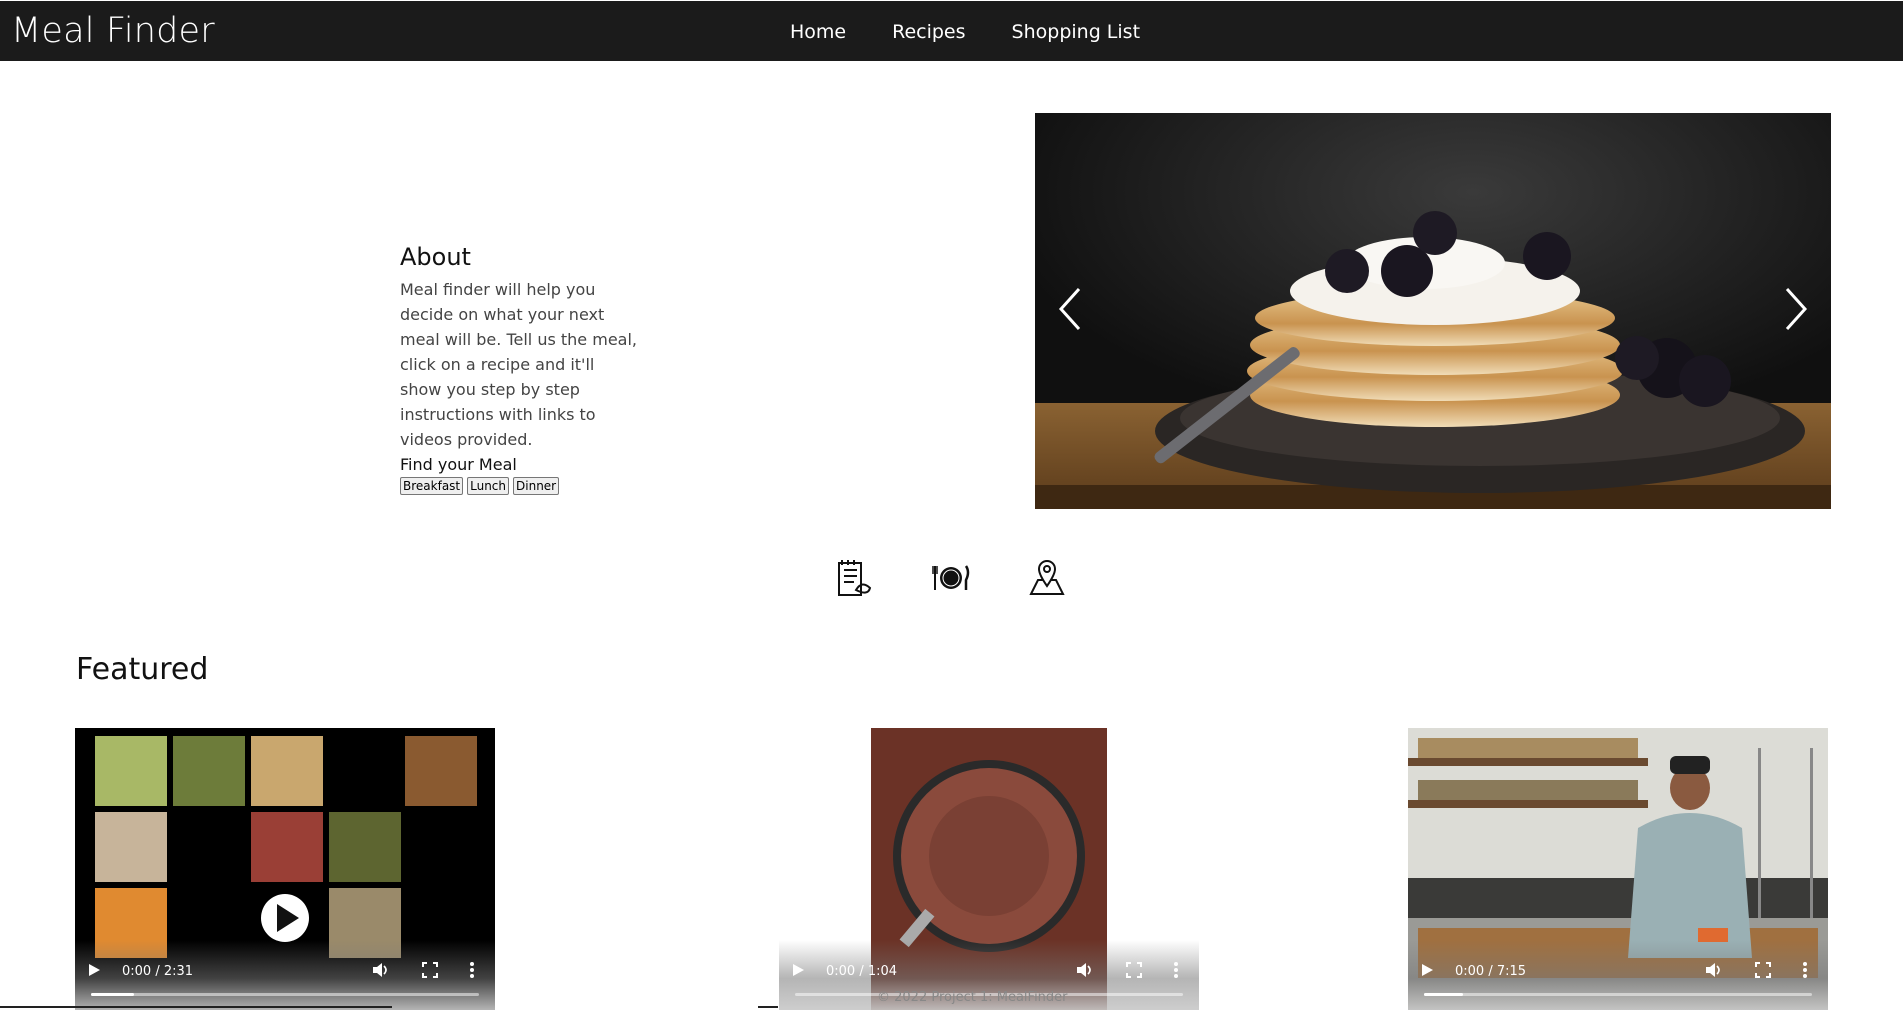  What do you see at coordinates (928, 32) in the screenshot?
I see `nav-recipes: Recipes` at bounding box center [928, 32].